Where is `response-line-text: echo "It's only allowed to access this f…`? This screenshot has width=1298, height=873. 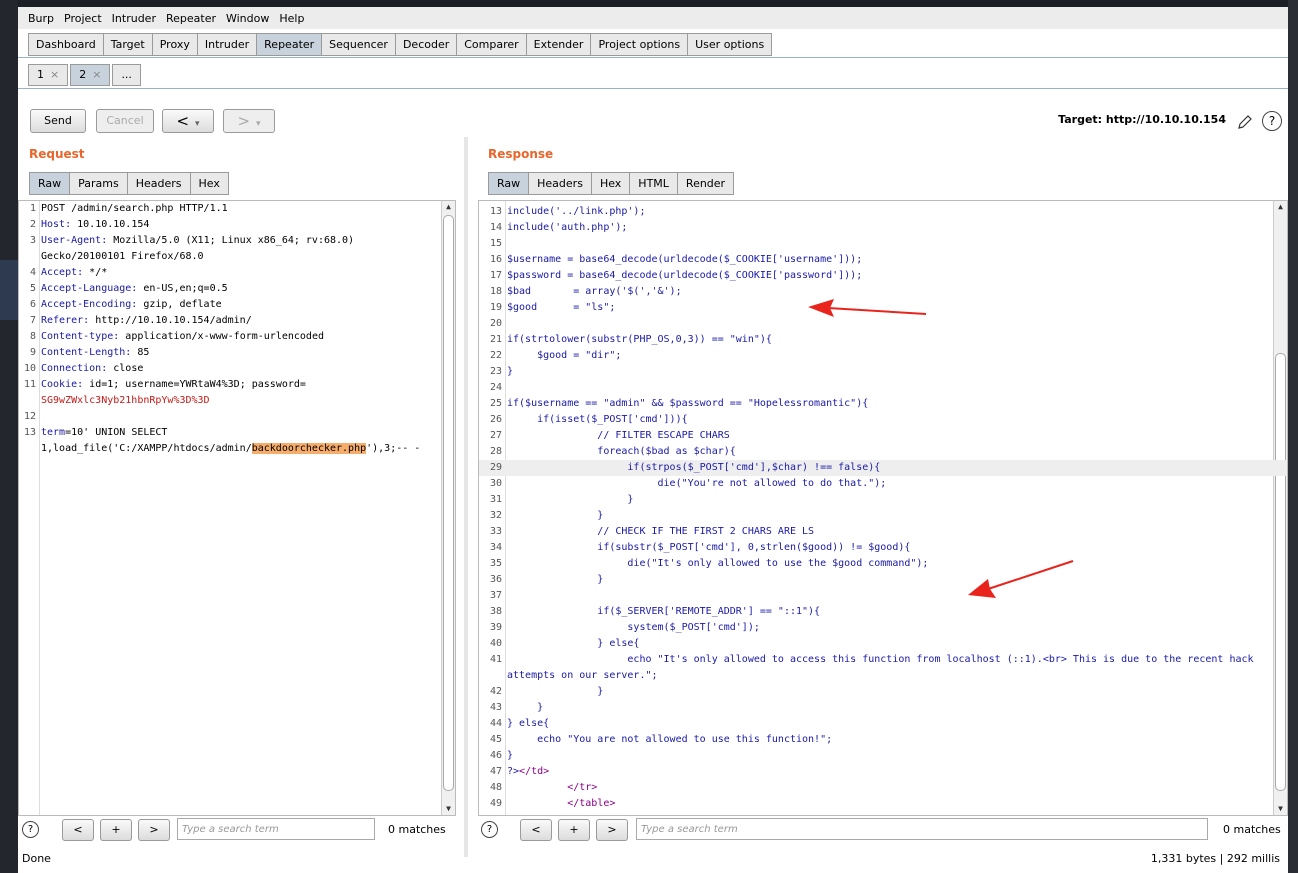
response-line-text: echo "It's only allowed to access this f… is located at coordinates (880, 659).